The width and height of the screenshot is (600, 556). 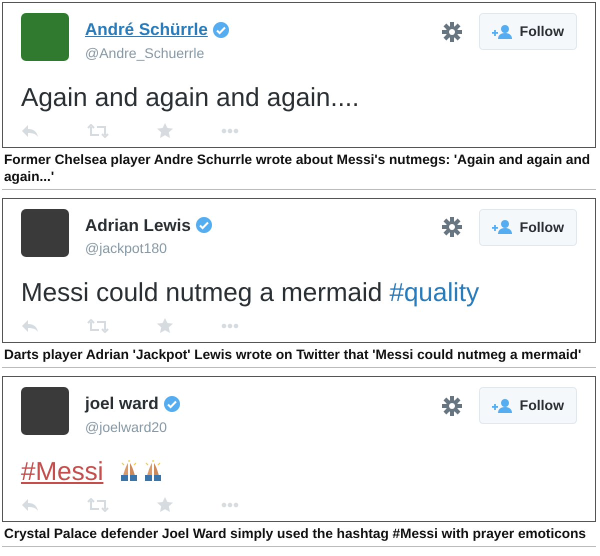 What do you see at coordinates (299, 534) in the screenshot?
I see `photo-caption: Crystal Palace defender Joel Ward simply used the hashtag #Messi with prayer emoticons` at bounding box center [299, 534].